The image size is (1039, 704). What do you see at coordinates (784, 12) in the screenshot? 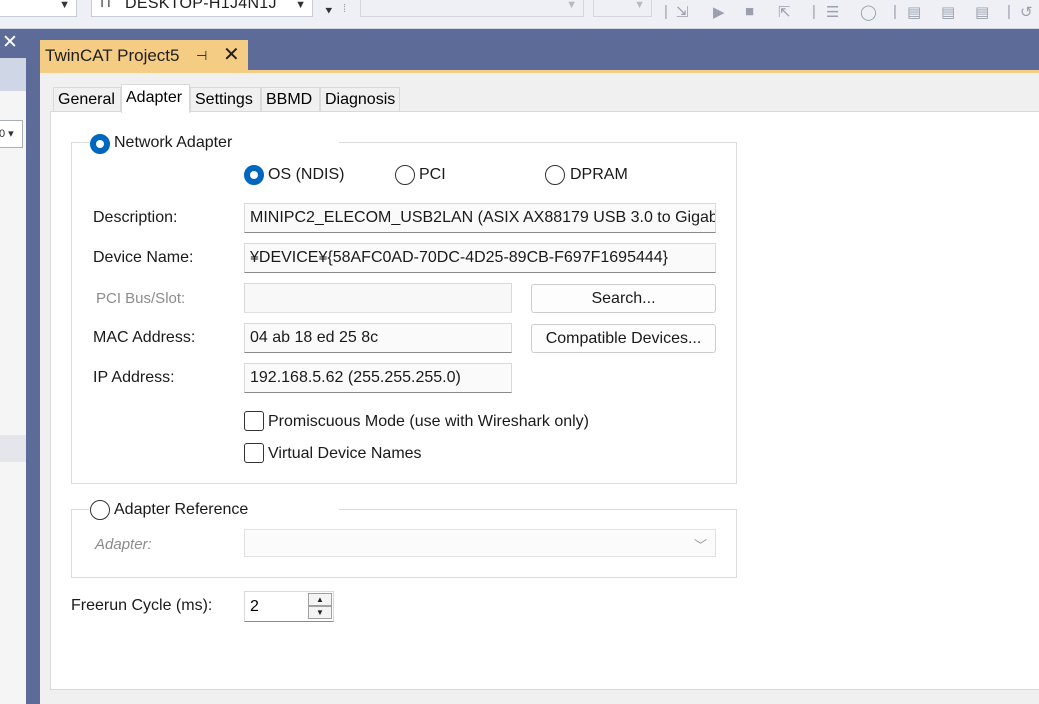
I see `config-mode-icon: ⇱` at bounding box center [784, 12].